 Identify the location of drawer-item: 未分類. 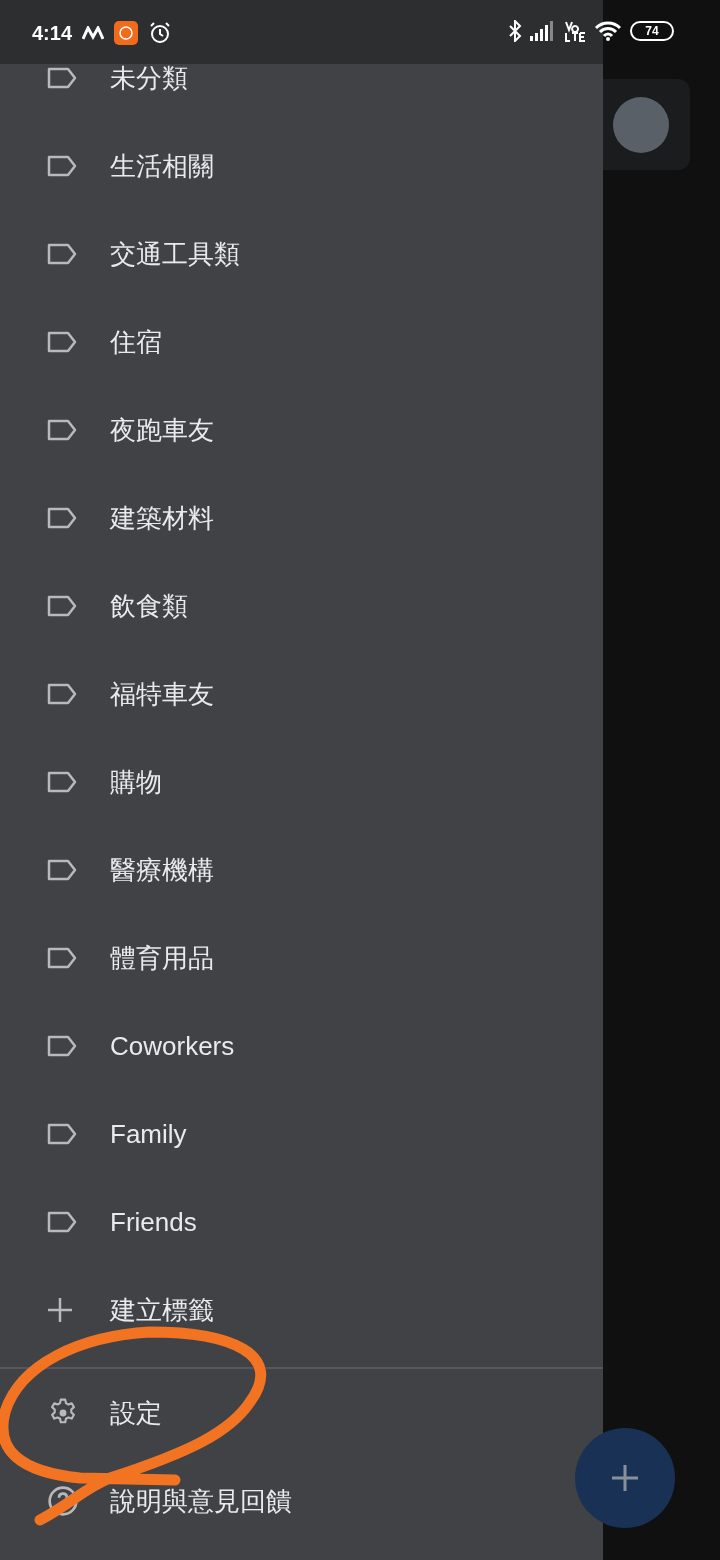
(149, 78).